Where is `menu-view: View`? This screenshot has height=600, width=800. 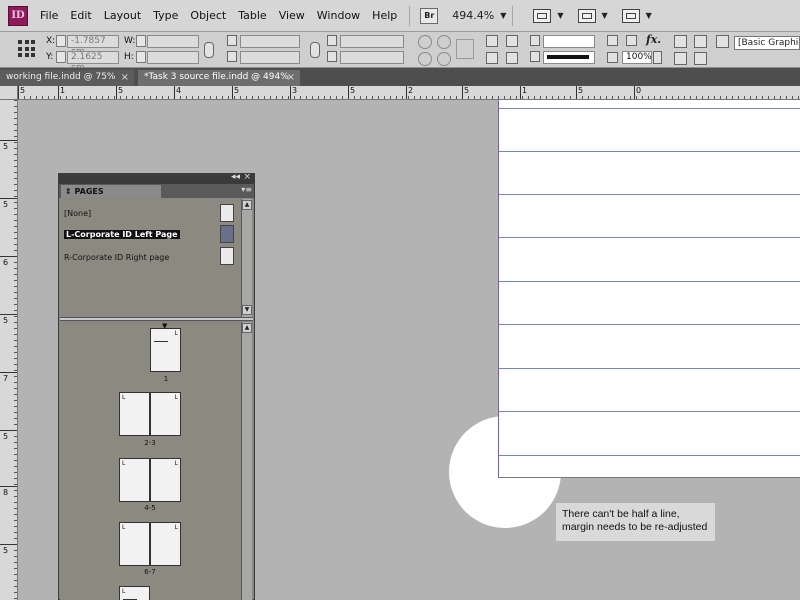
menu-view: View is located at coordinates (292, 16).